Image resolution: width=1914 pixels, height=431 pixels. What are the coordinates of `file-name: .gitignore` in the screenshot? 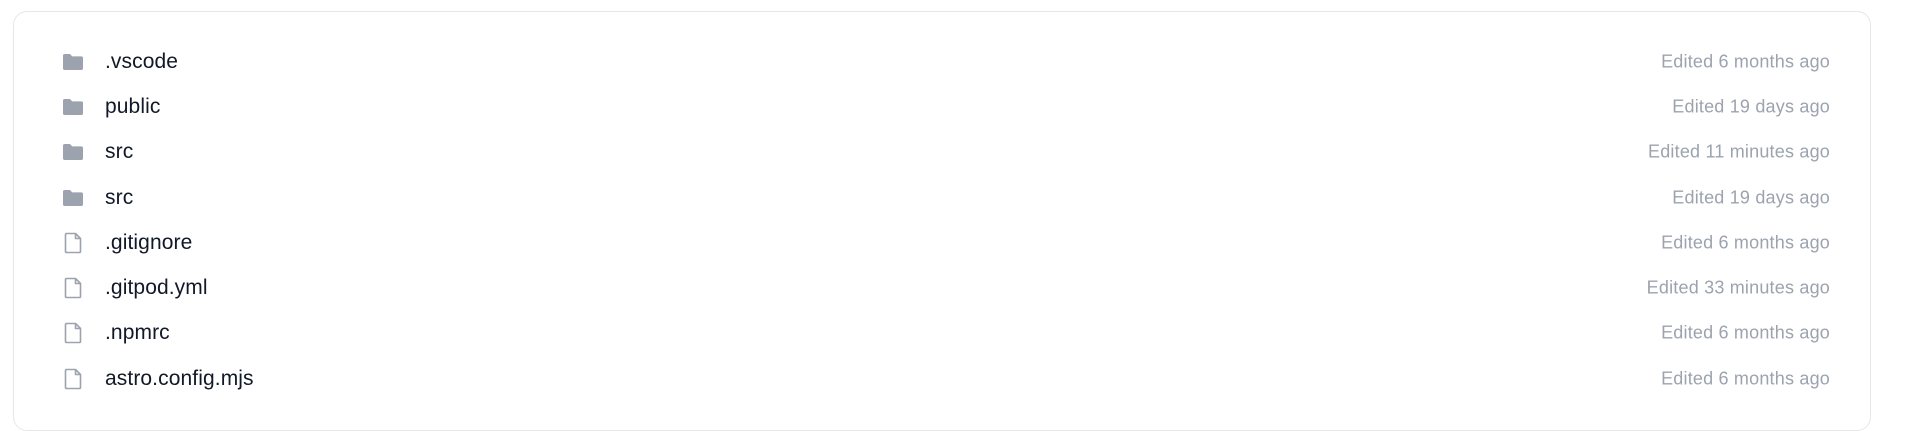 It's located at (148, 243).